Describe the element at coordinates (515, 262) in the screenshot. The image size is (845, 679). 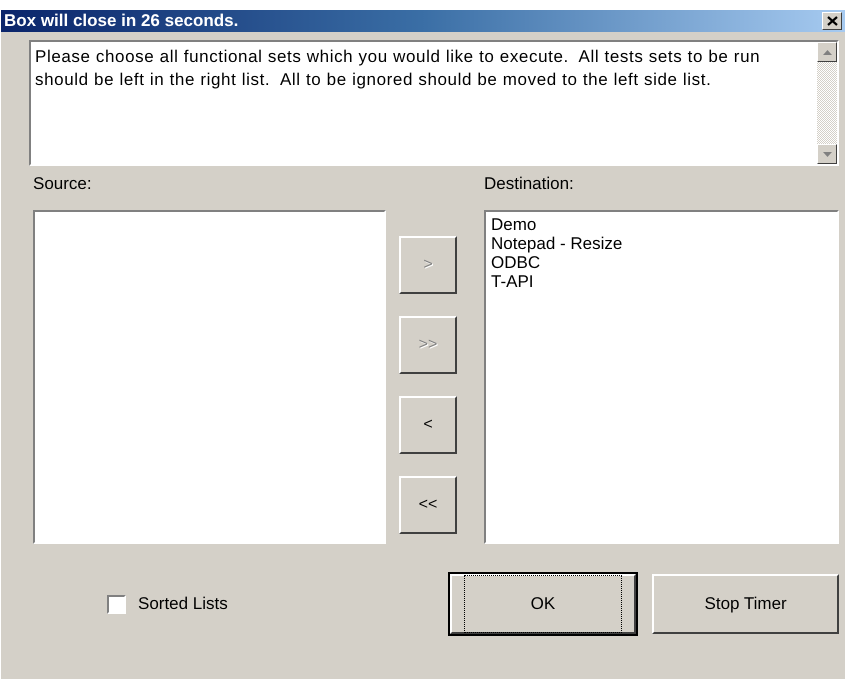
I see `list-item: ODBC` at that location.